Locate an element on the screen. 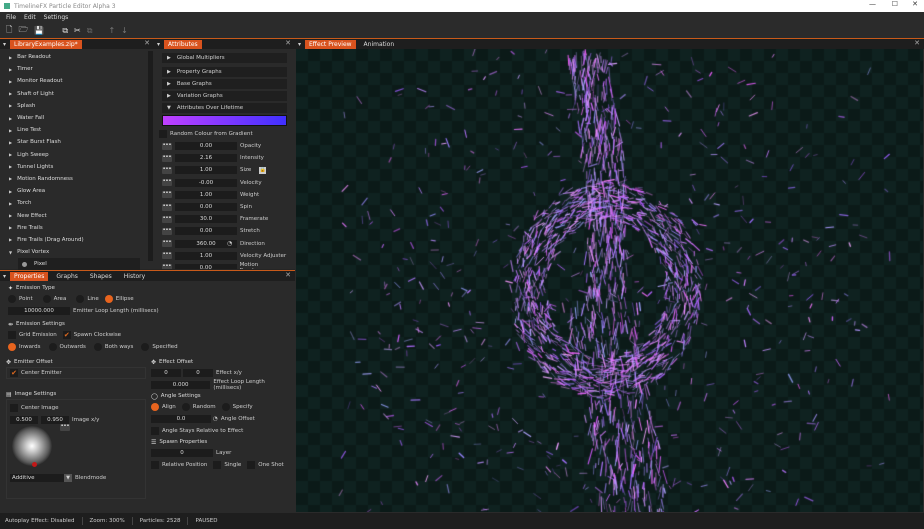 This screenshot has width=924, height=529. image-options-button: ••• is located at coordinates (65, 427).